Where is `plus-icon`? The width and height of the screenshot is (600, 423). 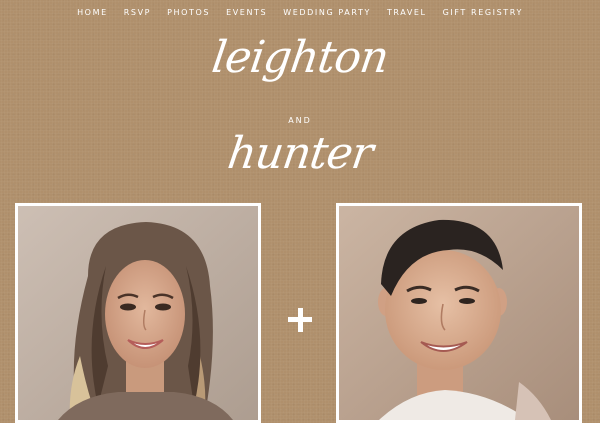 plus-icon is located at coordinates (300, 320).